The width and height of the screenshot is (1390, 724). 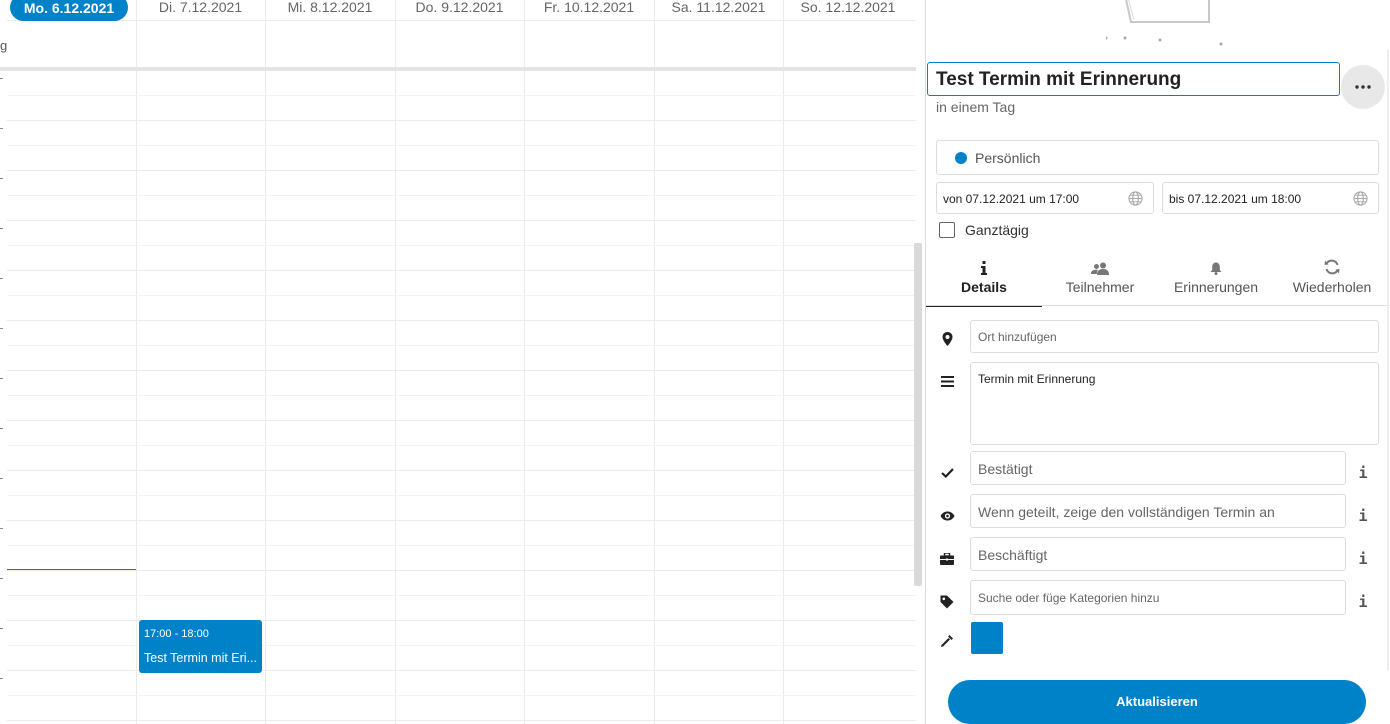 I want to click on day-header: Do. 9.12.2021, so click(x=459, y=10).